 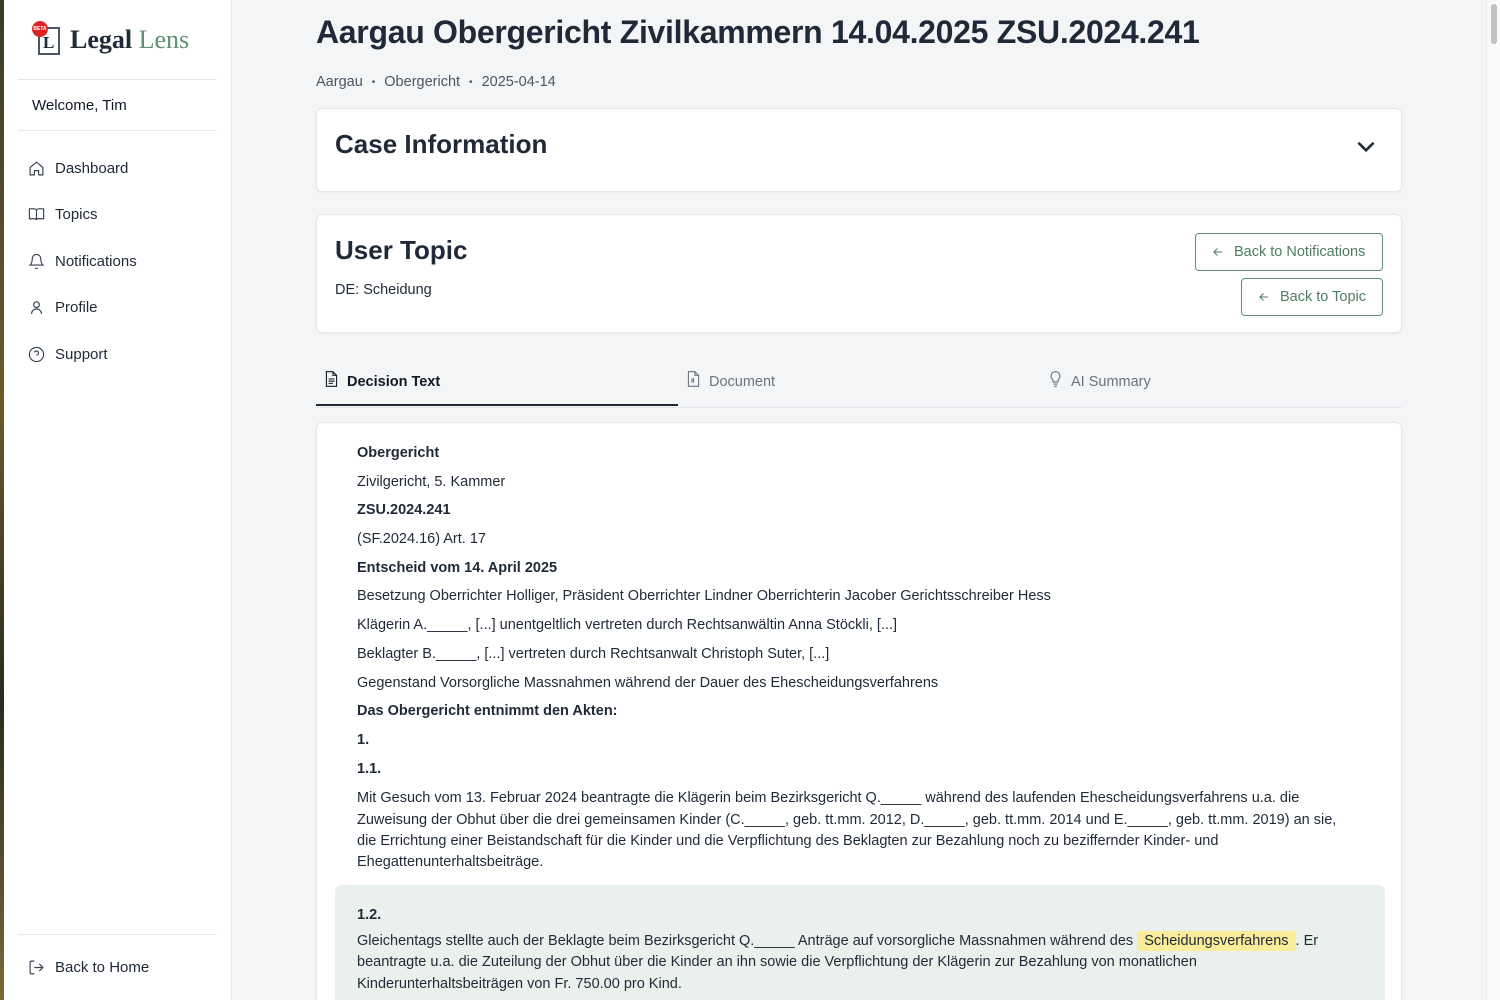 What do you see at coordinates (394, 381) in the screenshot?
I see `tab-label: Decision Text` at bounding box center [394, 381].